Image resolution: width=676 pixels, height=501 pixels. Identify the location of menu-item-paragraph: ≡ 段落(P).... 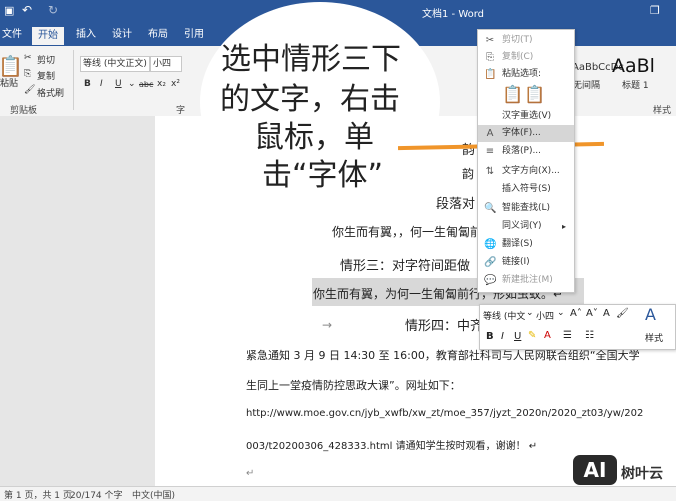
(526, 151).